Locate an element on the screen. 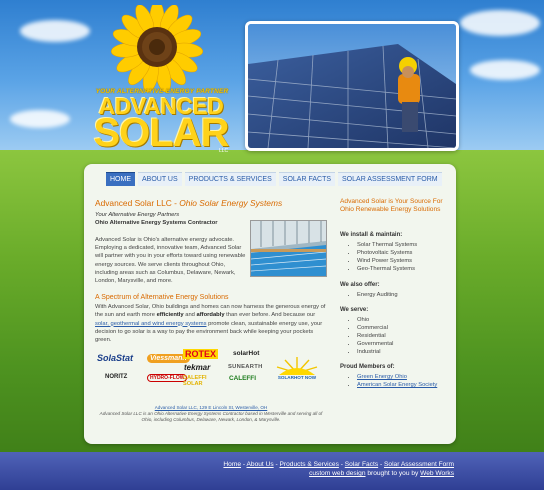  partner-logo-solarhot: solarHot is located at coordinates (246, 353).